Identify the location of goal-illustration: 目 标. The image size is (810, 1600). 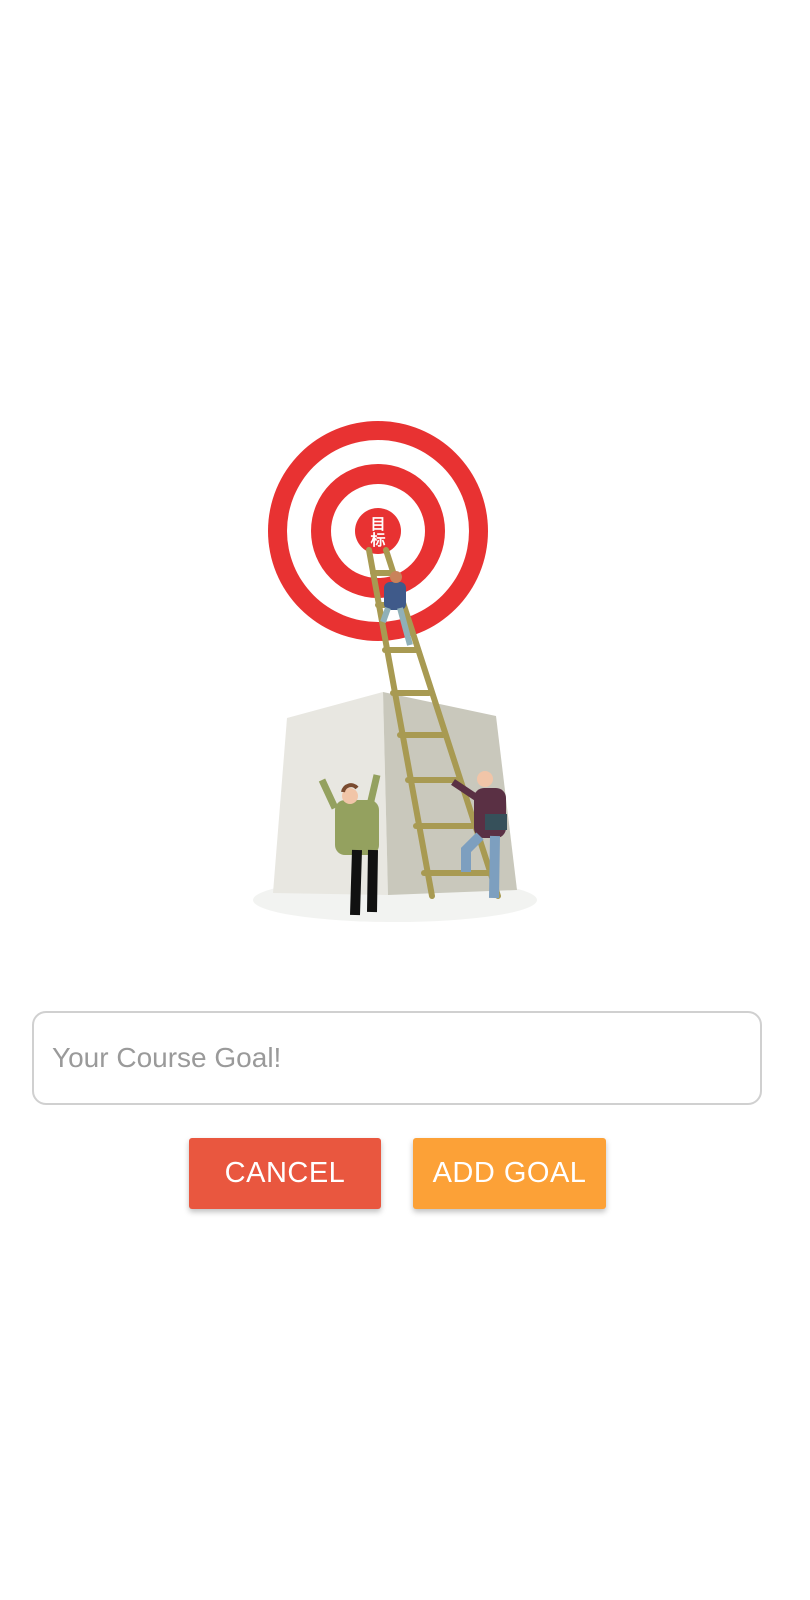
(395, 671).